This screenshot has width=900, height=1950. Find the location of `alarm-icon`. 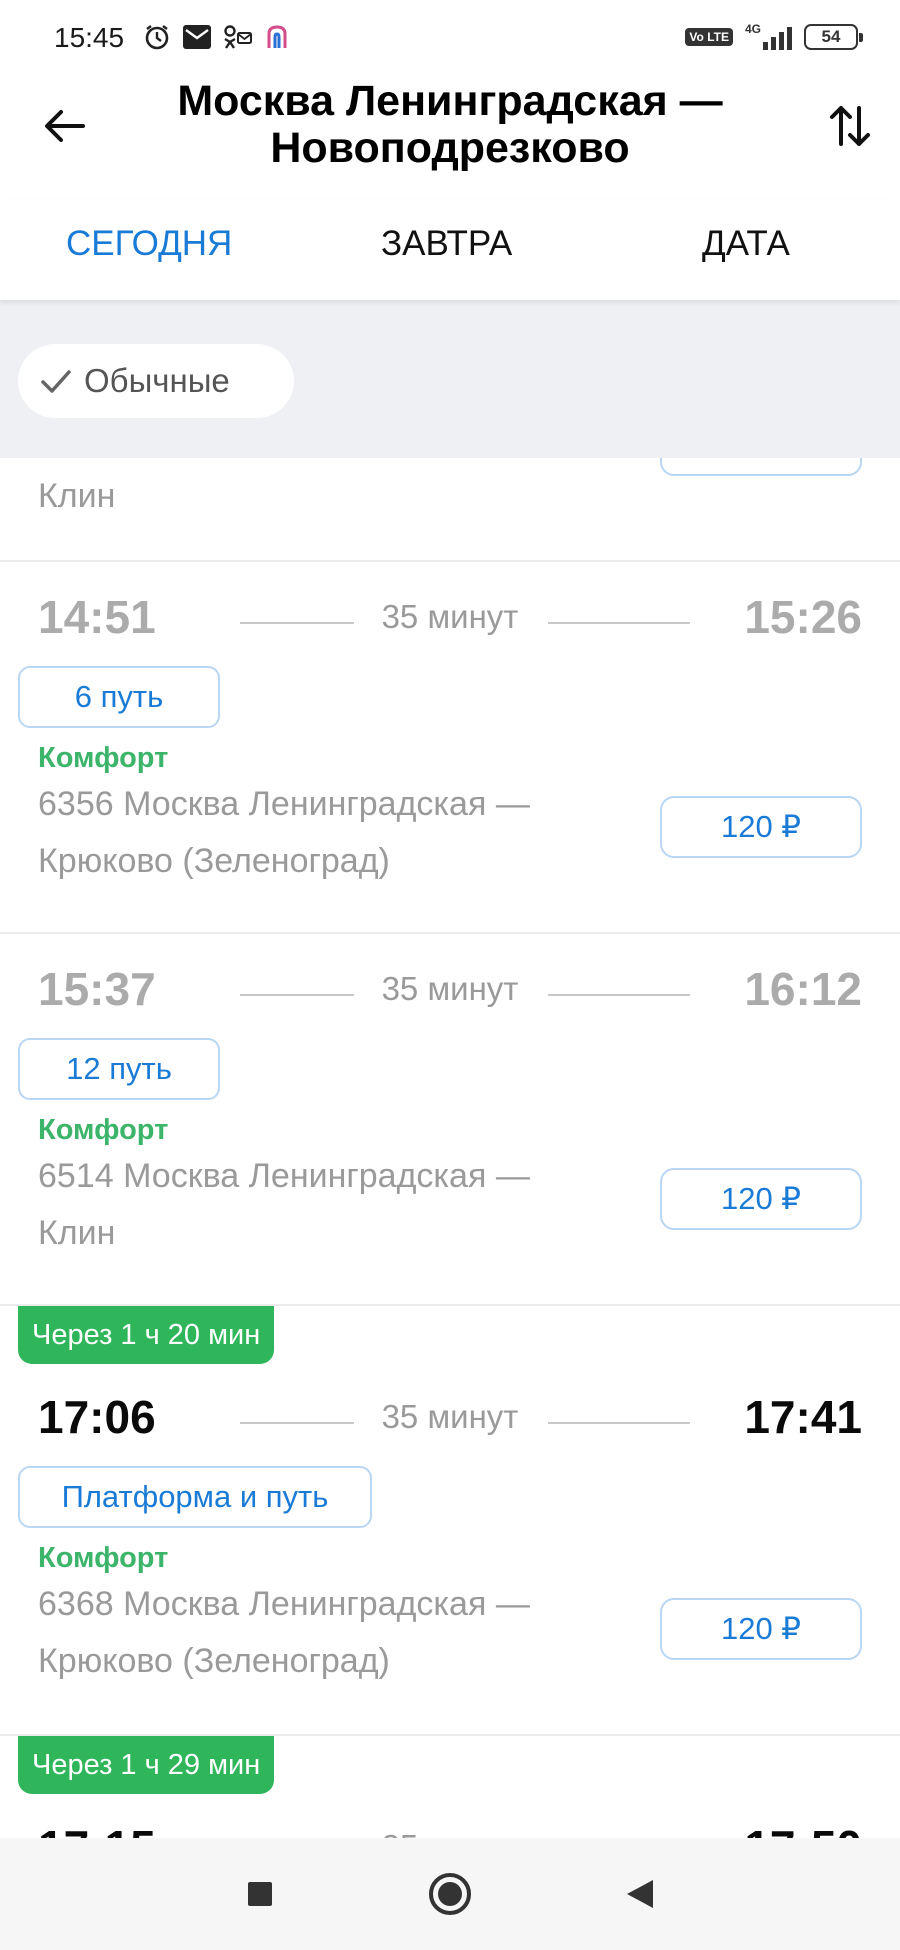

alarm-icon is located at coordinates (157, 37).